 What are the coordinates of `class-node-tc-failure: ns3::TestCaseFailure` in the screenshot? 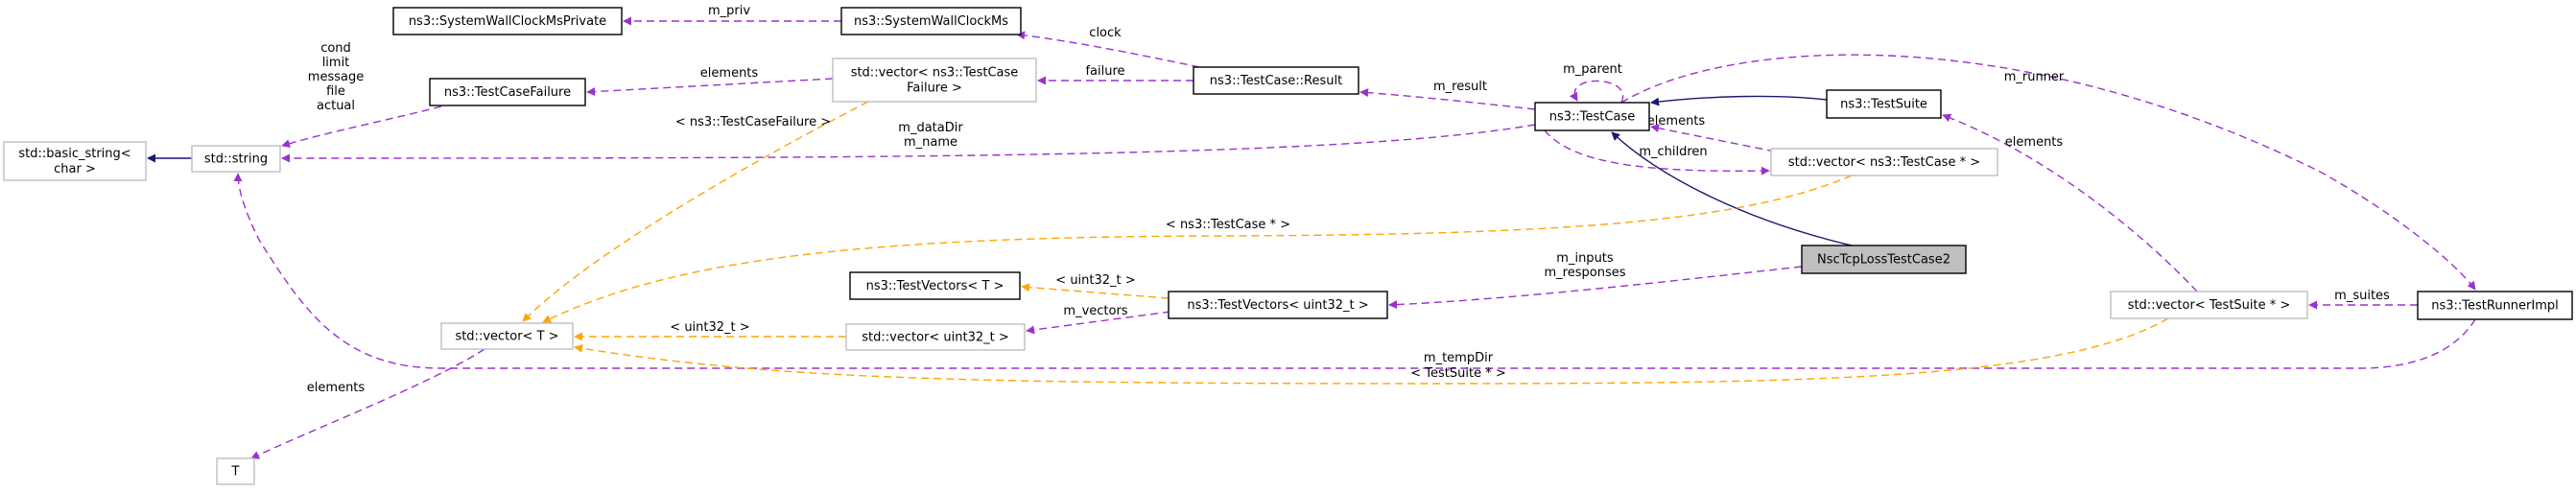 It's located at (508, 92).